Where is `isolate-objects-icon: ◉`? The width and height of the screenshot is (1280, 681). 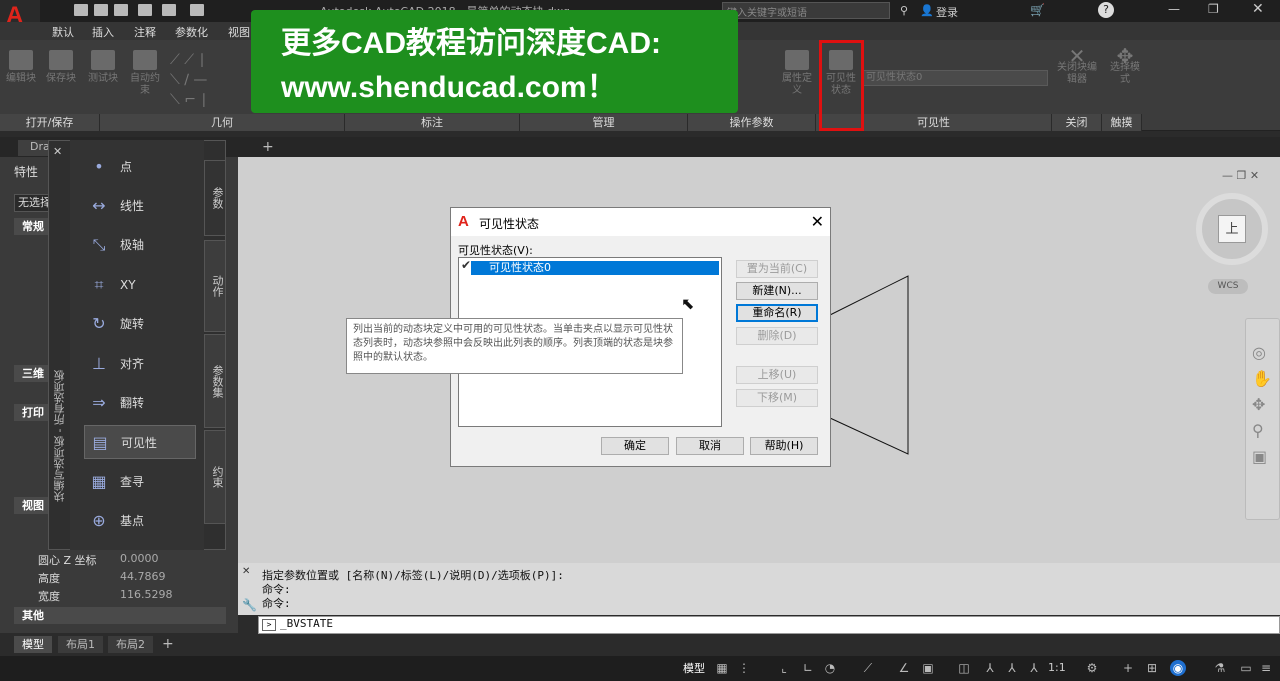
isolate-objects-icon: ◉ is located at coordinates (1178, 668).